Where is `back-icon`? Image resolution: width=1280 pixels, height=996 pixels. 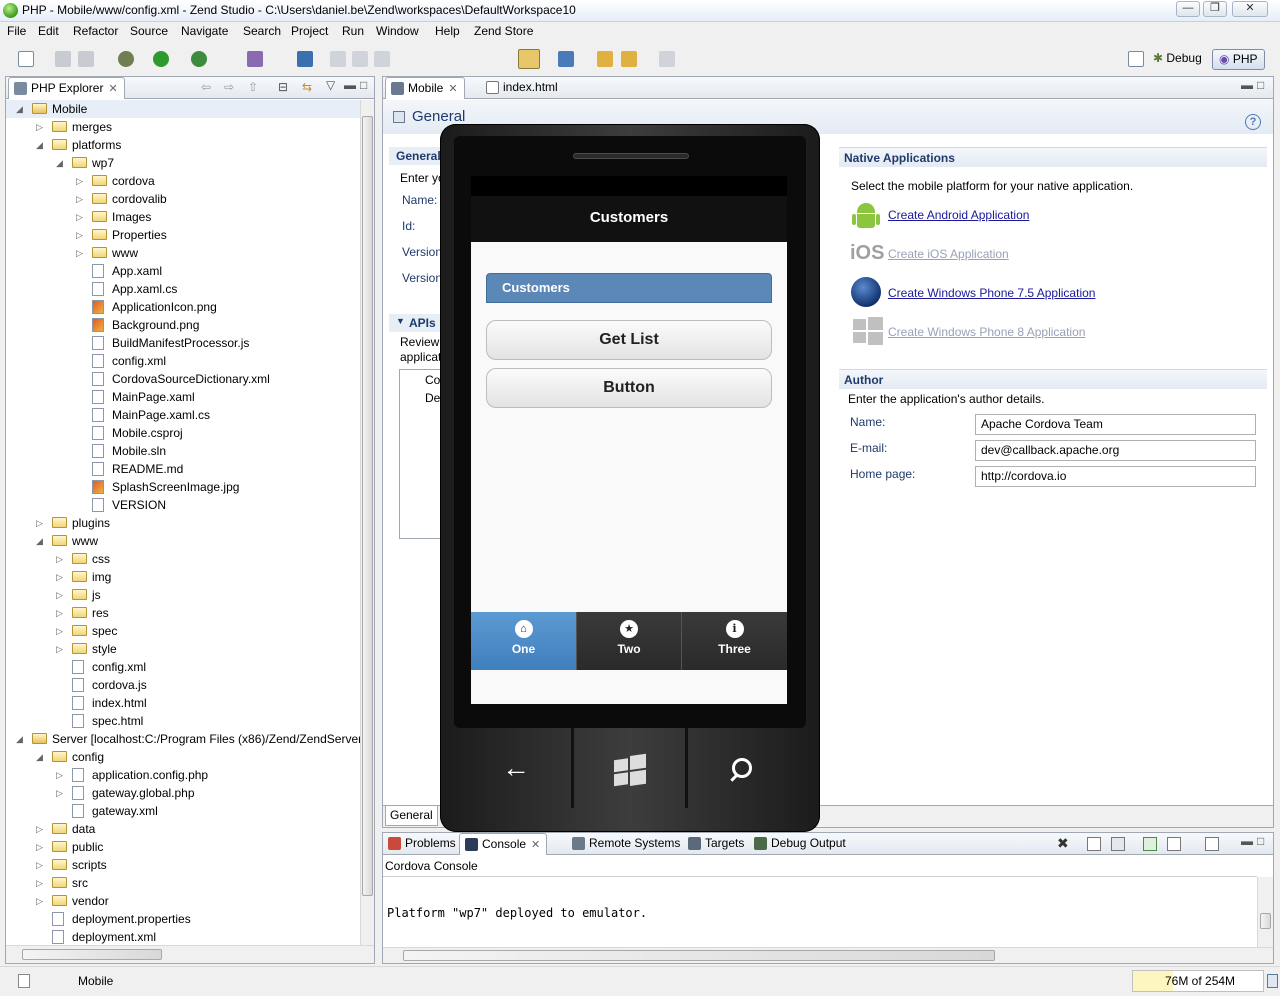 back-icon is located at coordinates (629, 59).